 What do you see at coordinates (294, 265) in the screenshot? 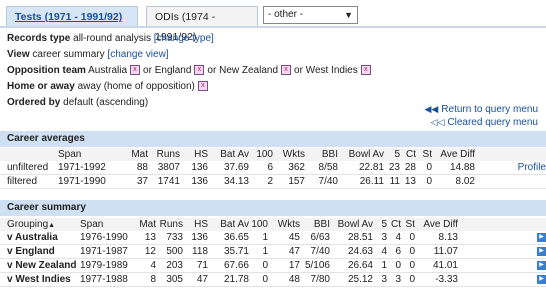
I see `cell-wkts: 17` at bounding box center [294, 265].